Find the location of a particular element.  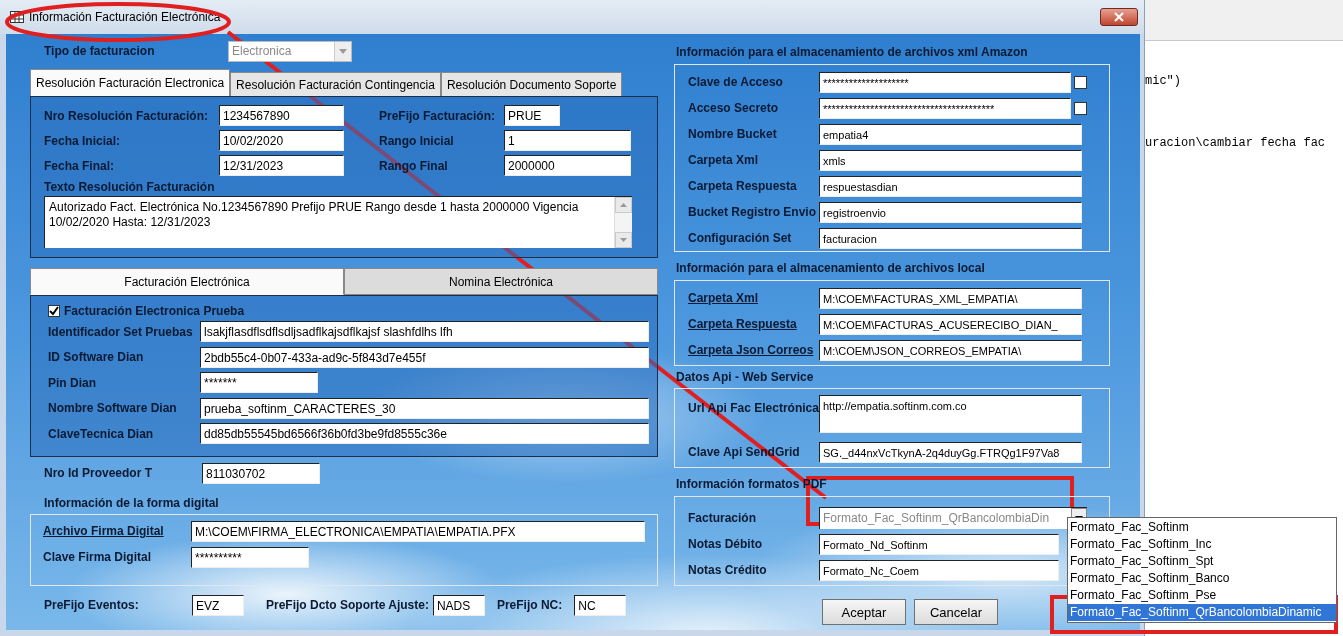

input-field: NADS is located at coordinates (458, 605).